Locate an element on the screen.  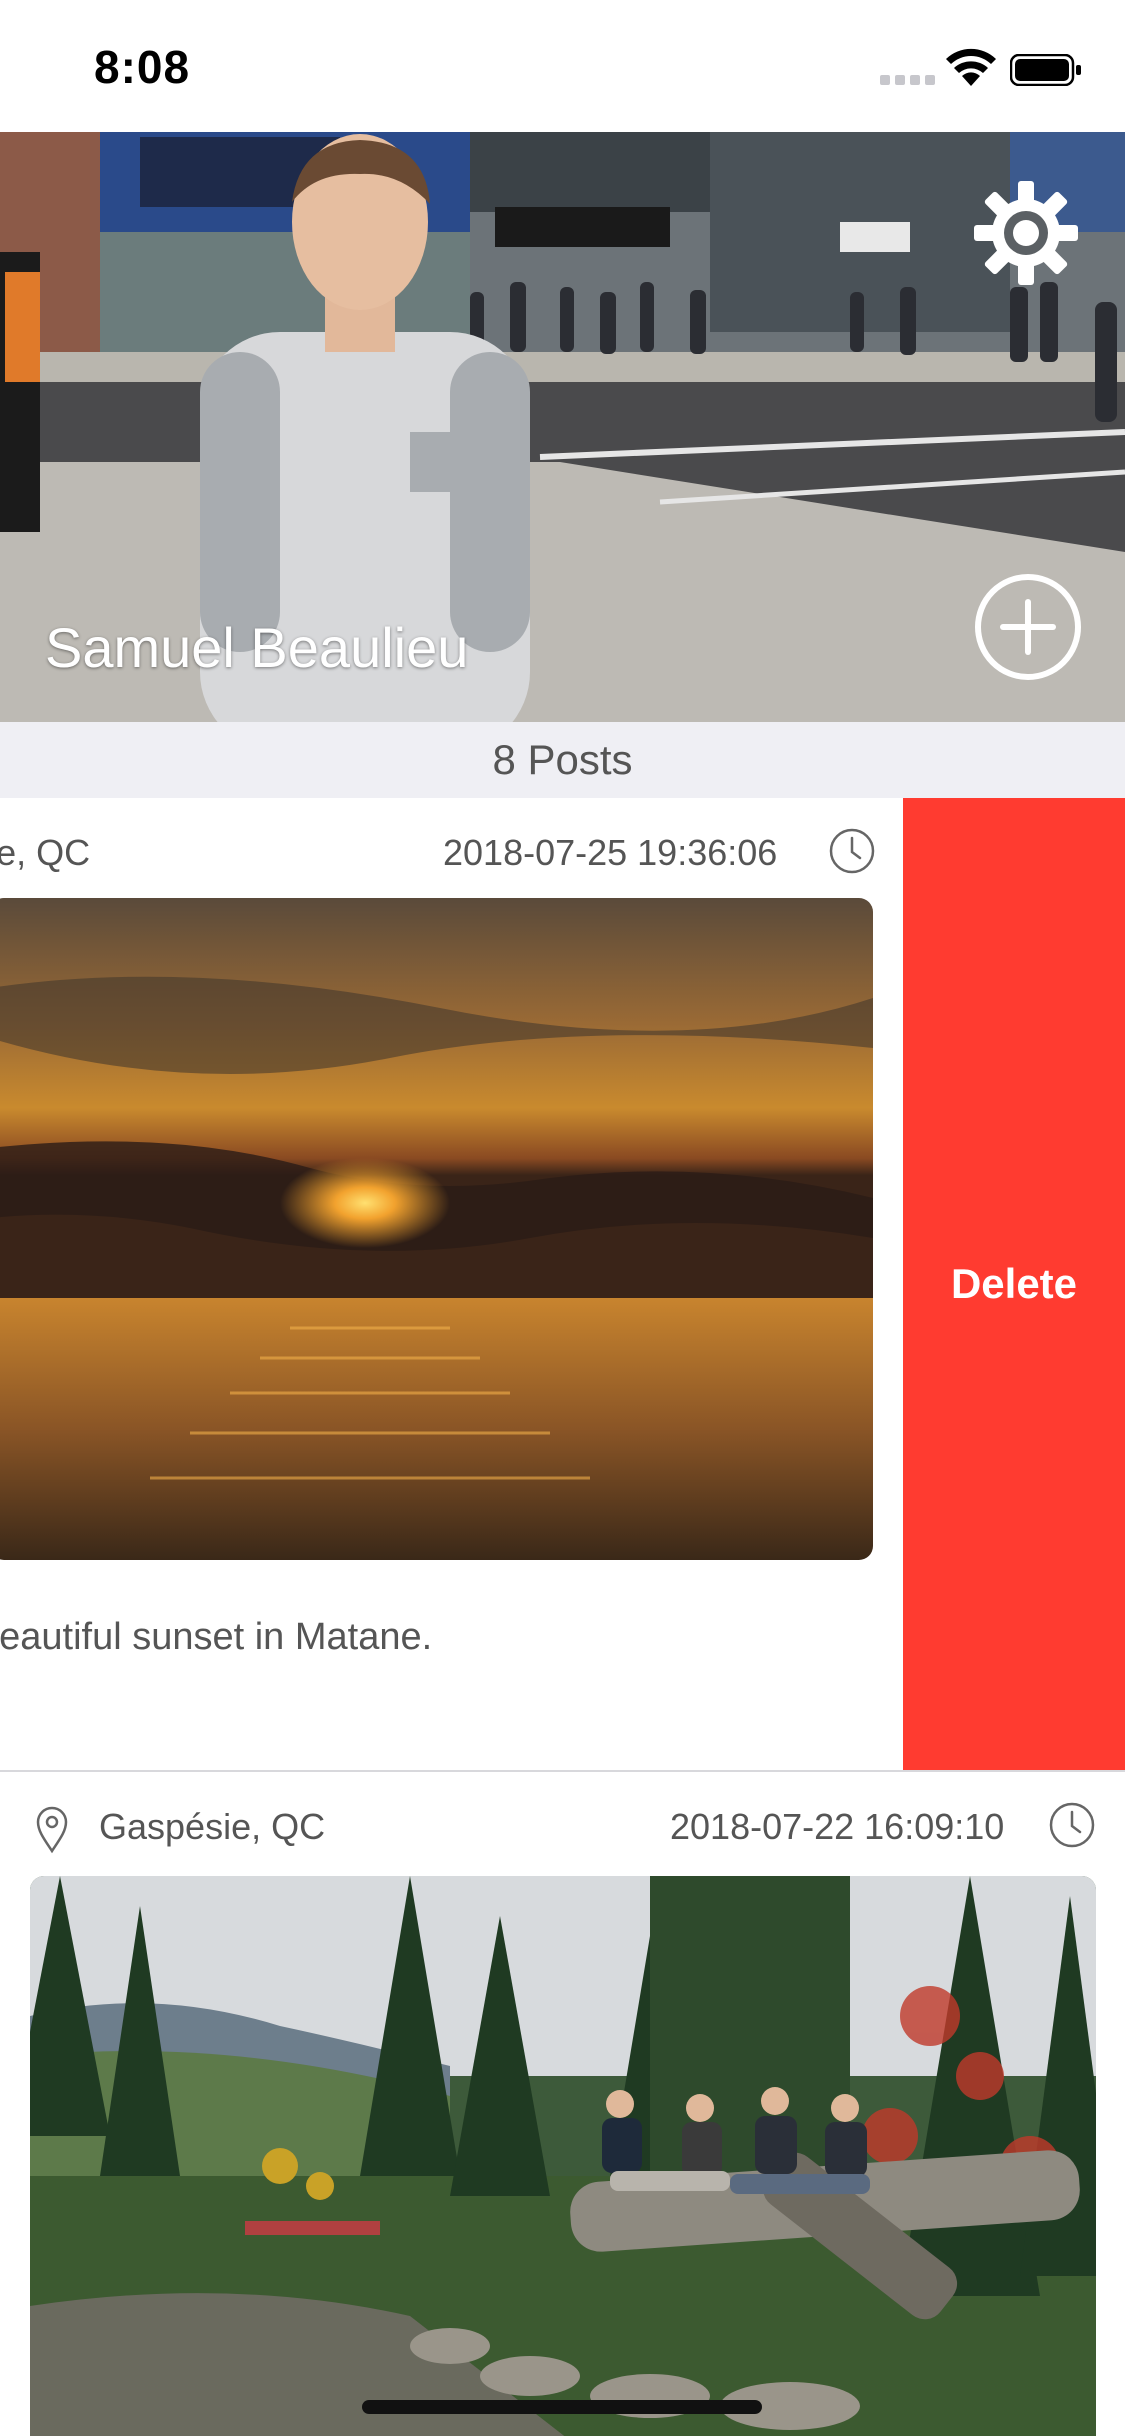
location-pin-icon is located at coordinates (52, 1830).